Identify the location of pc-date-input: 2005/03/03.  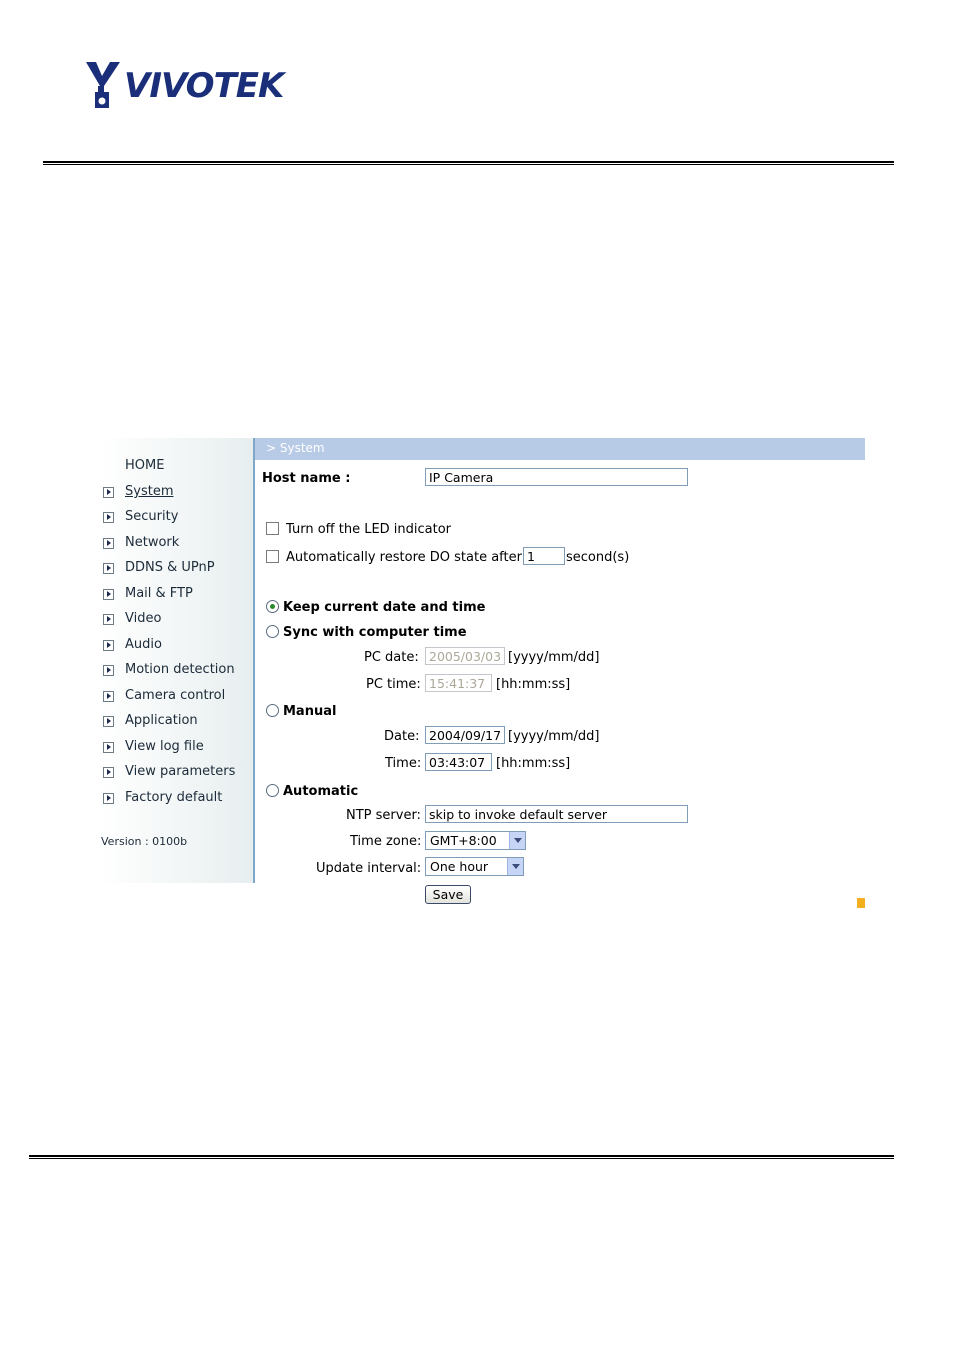
(465, 656).